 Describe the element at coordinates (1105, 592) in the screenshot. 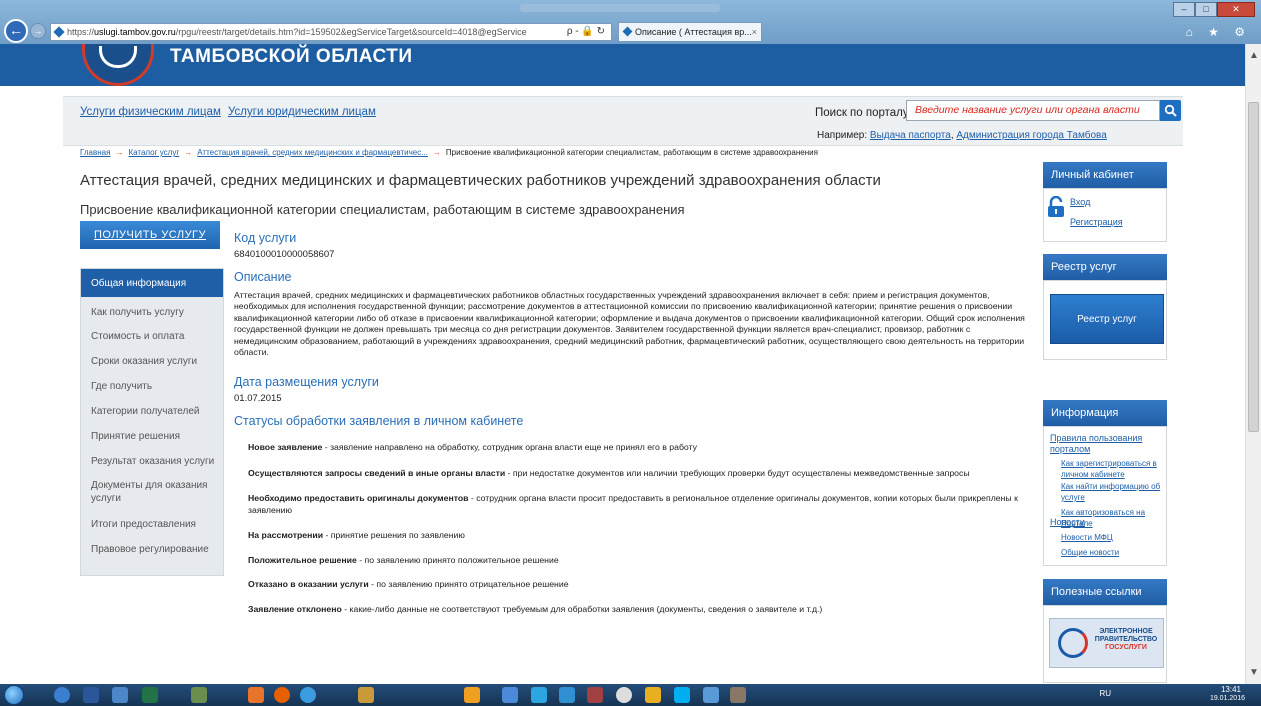

I see `useful-links-heading: Полезные ссылки` at that location.